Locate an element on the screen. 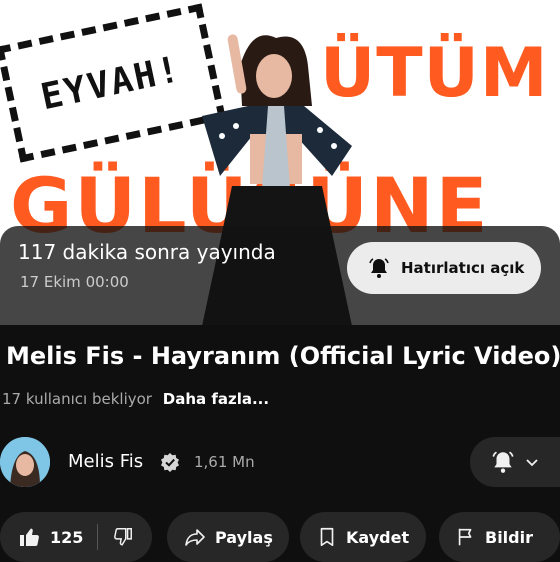  reminder-label: Hatırlatıcı açık is located at coordinates (463, 268).